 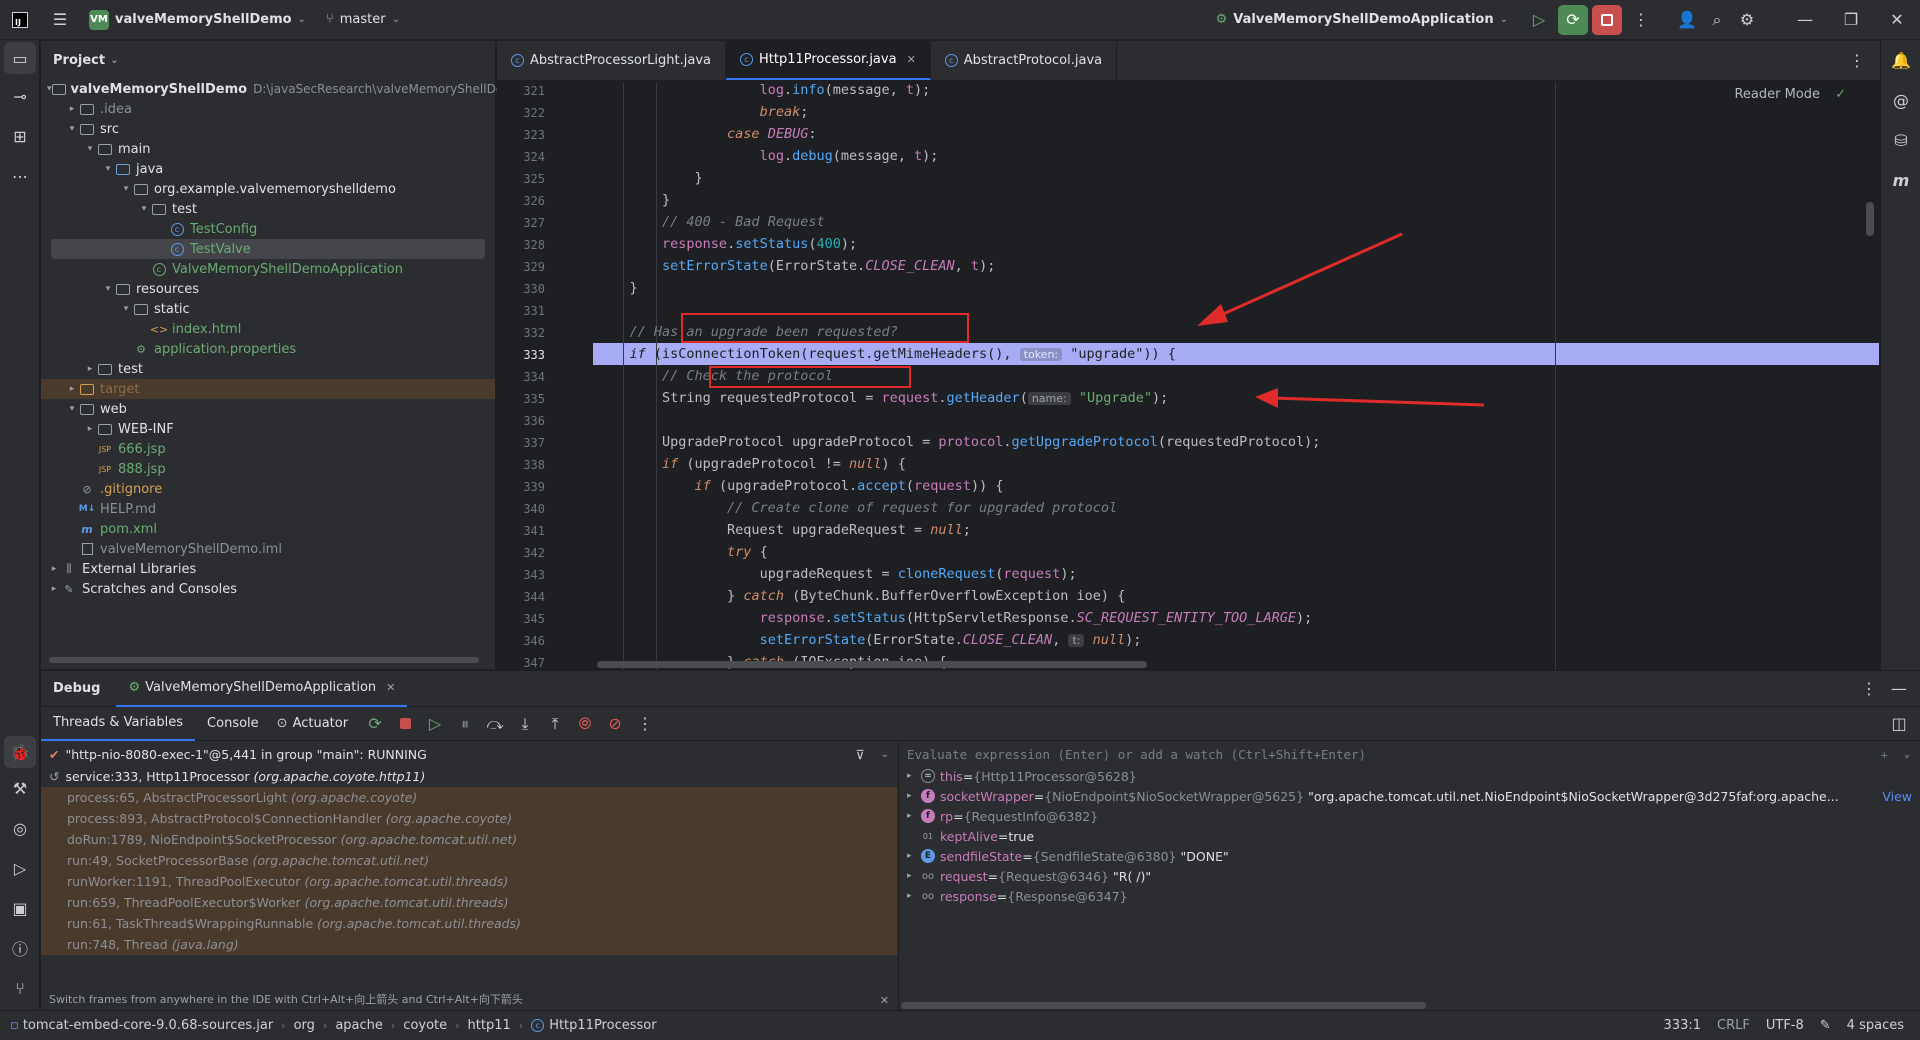 What do you see at coordinates (1777, 94) in the screenshot?
I see `reader-mode-button: Reader Mode` at bounding box center [1777, 94].